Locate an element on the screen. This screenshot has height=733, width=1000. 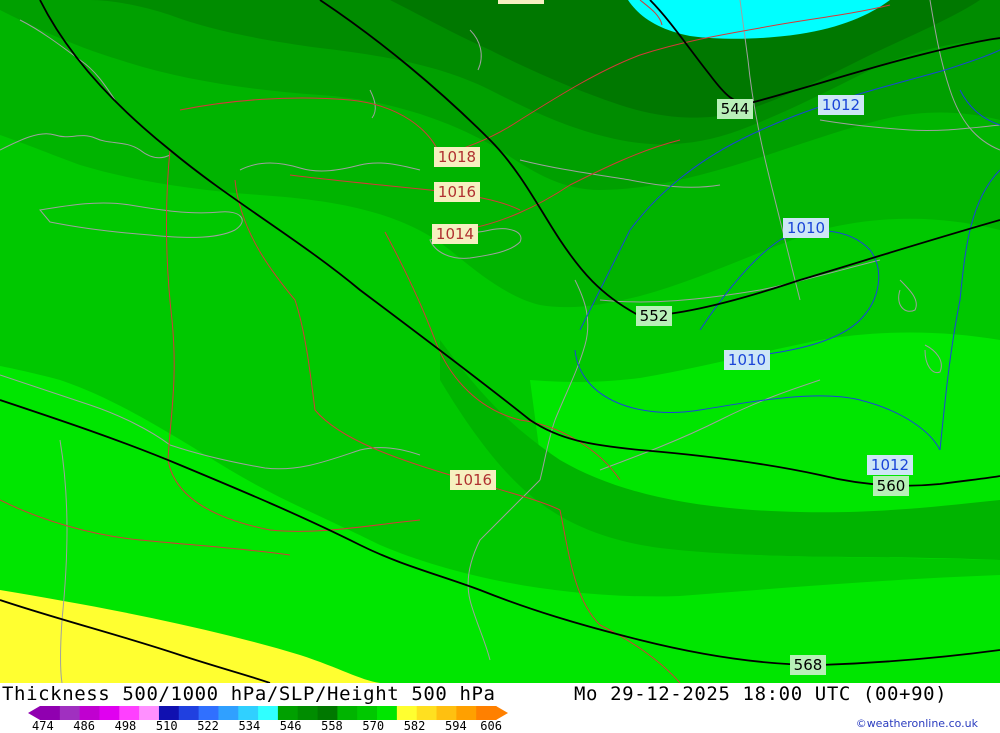
isobar-label-1016-upper: 1016 is located at coordinates (457, 192).